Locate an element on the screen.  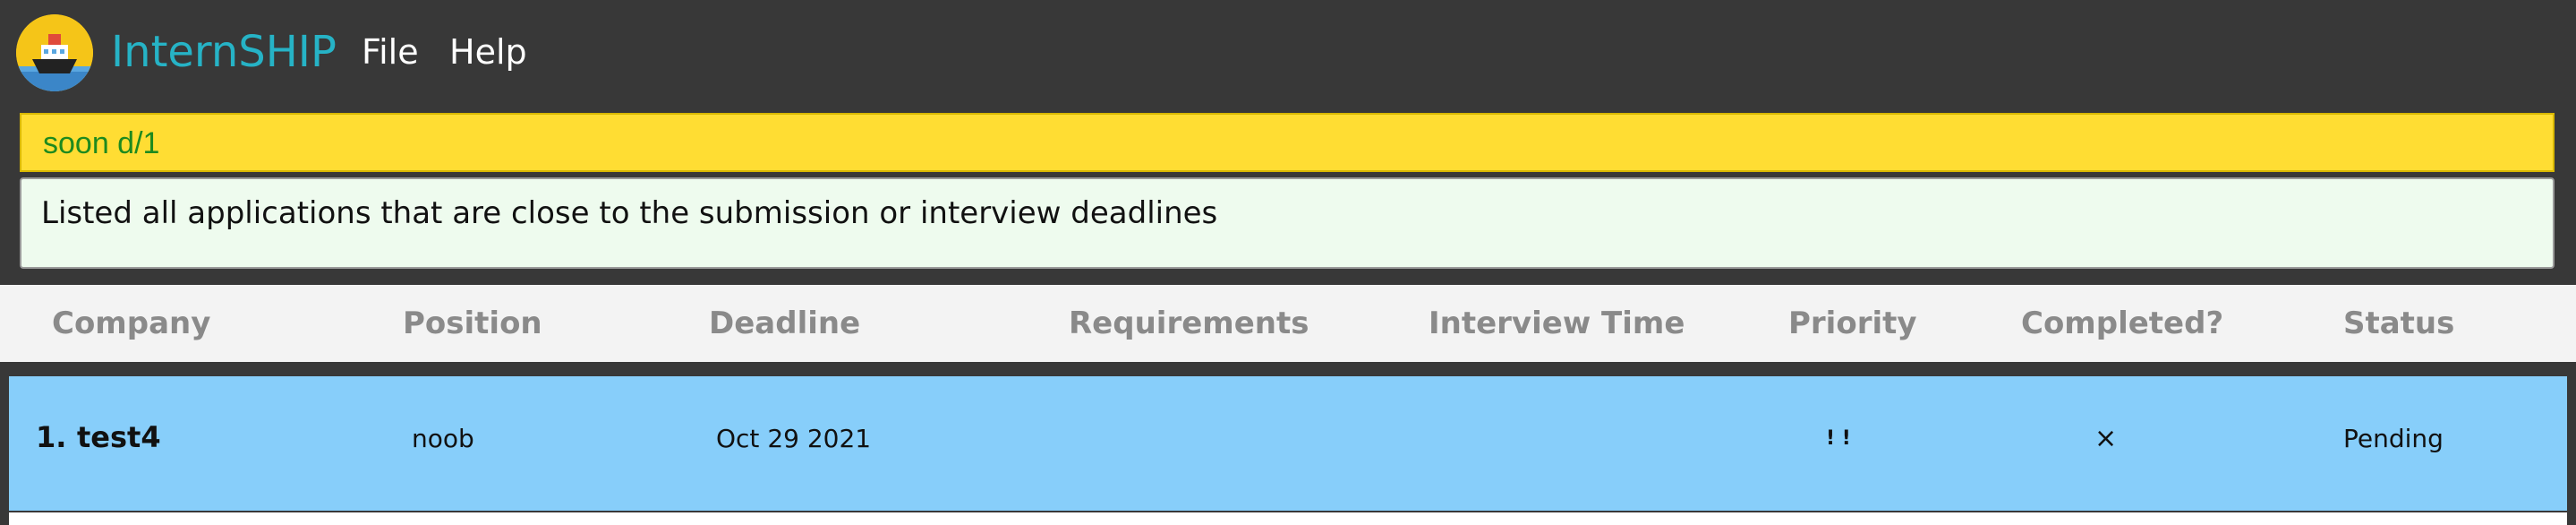
column-header-position: Position is located at coordinates (472, 323).